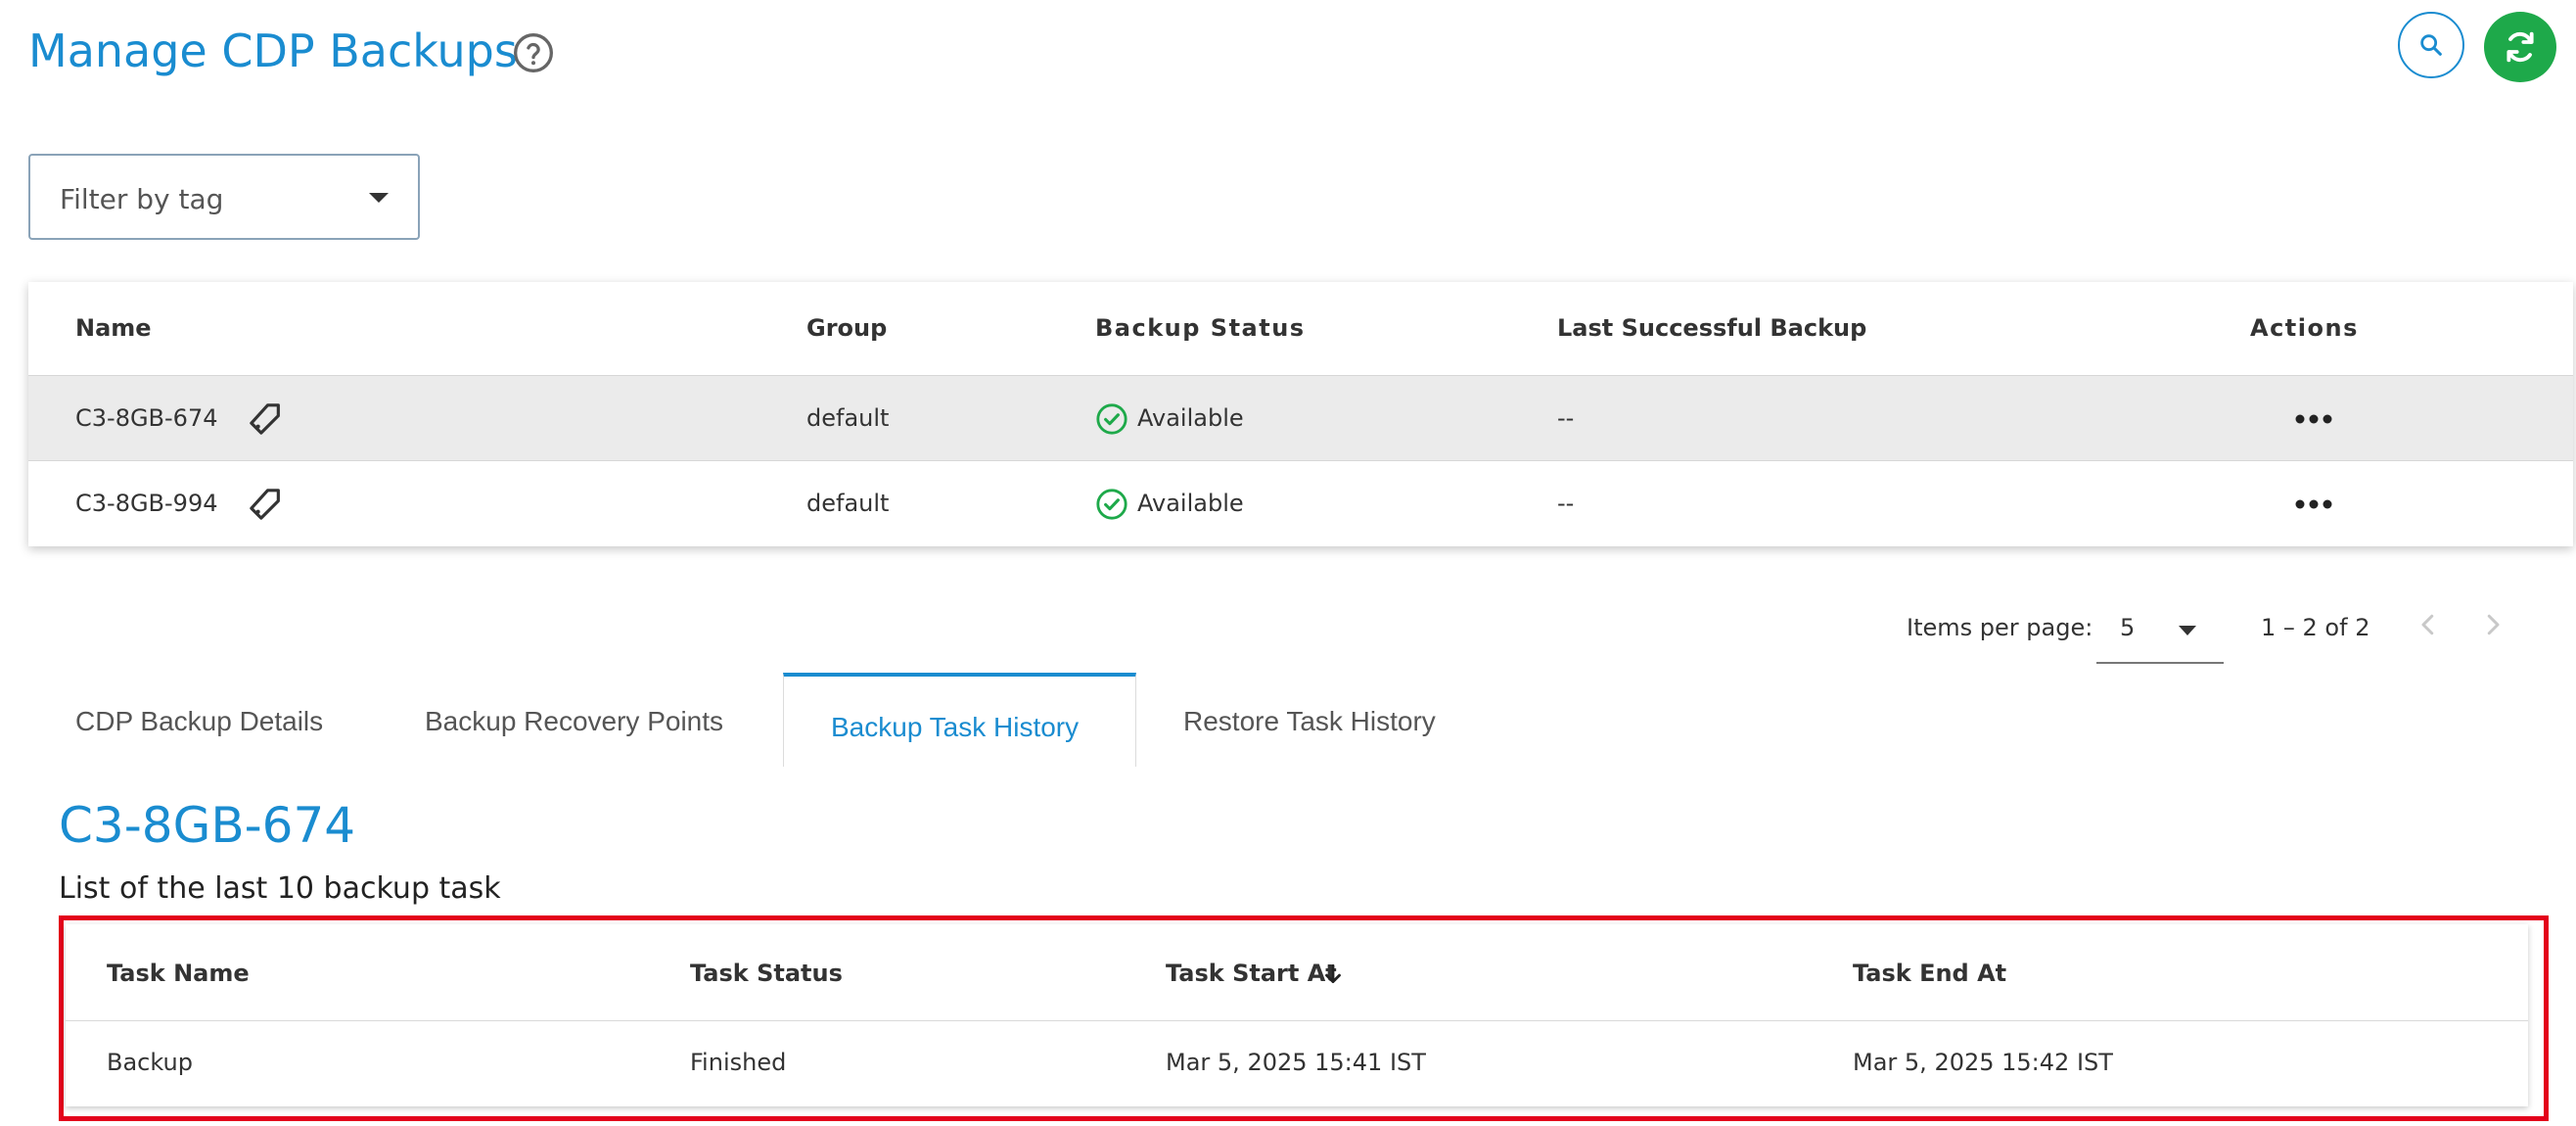 Image resolution: width=2576 pixels, height=1126 pixels. I want to click on tab-backup-task-history-label: Backup Task History, so click(955, 727).